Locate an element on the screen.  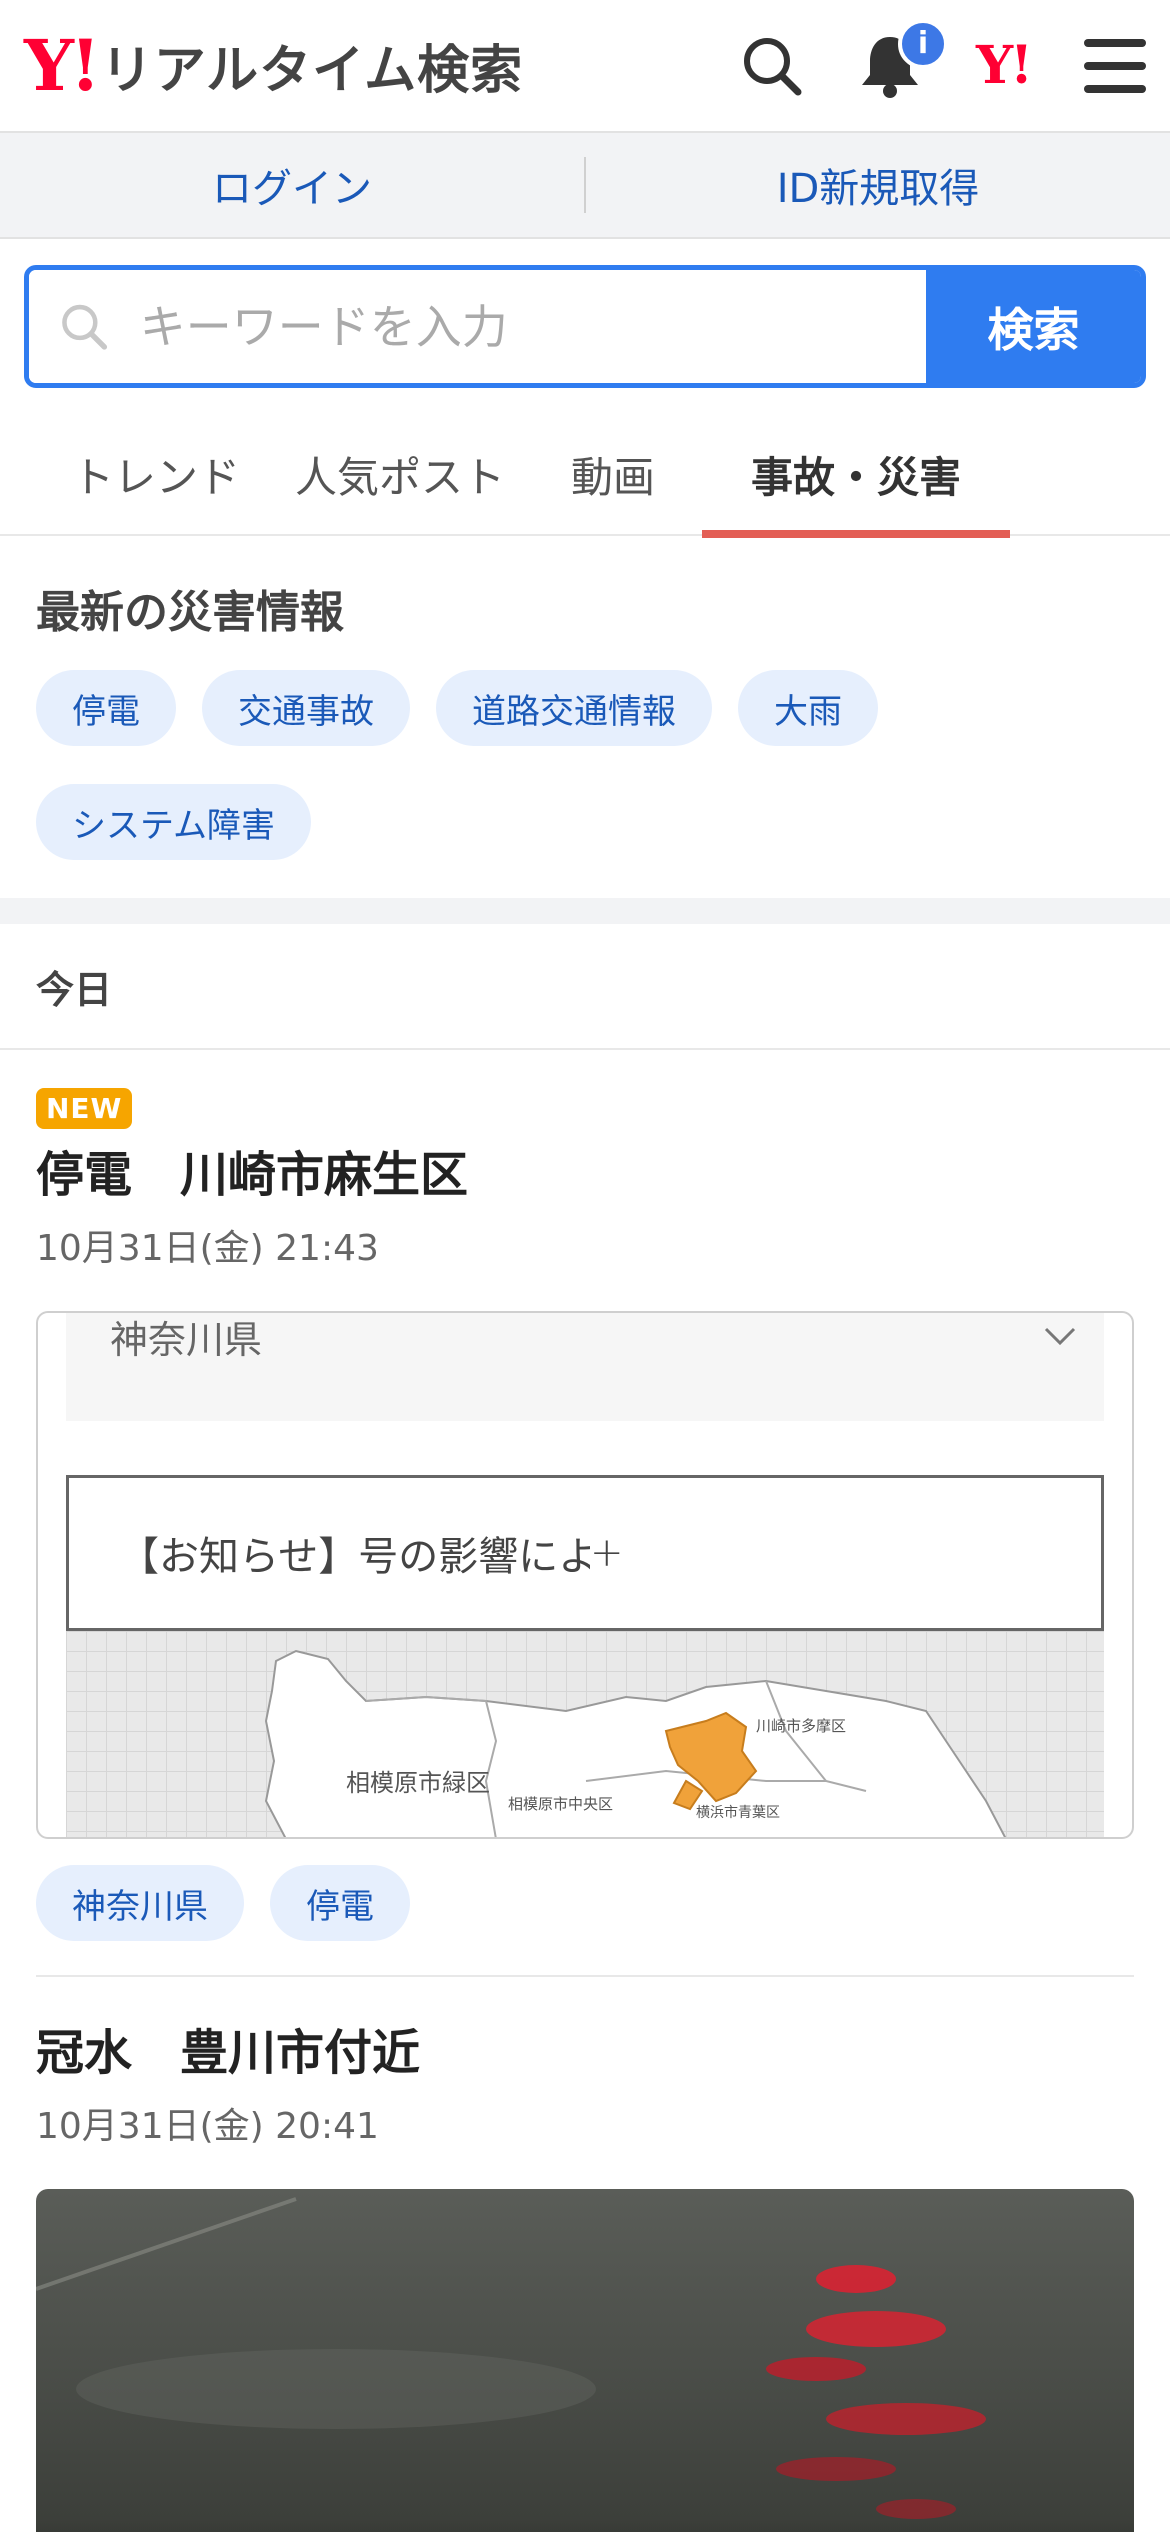
yahoo-logo-mark: Y! is located at coordinates (62, 65).